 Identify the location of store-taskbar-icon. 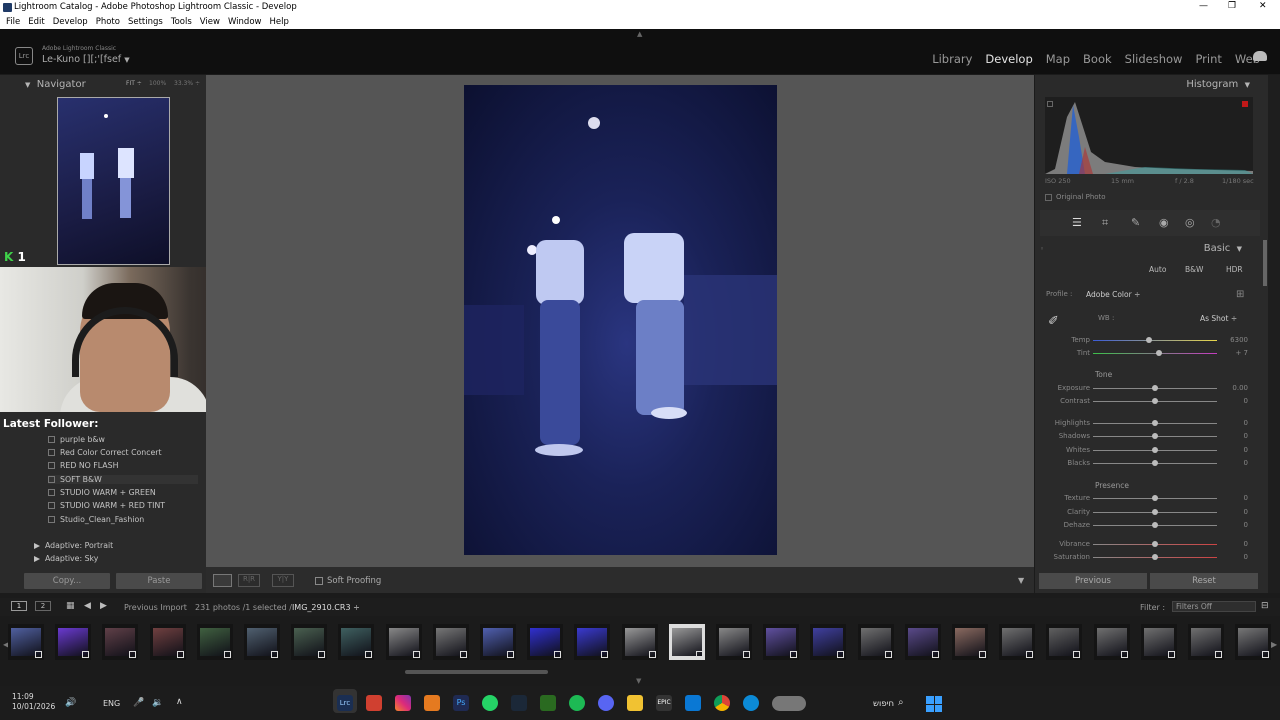
(693, 703).